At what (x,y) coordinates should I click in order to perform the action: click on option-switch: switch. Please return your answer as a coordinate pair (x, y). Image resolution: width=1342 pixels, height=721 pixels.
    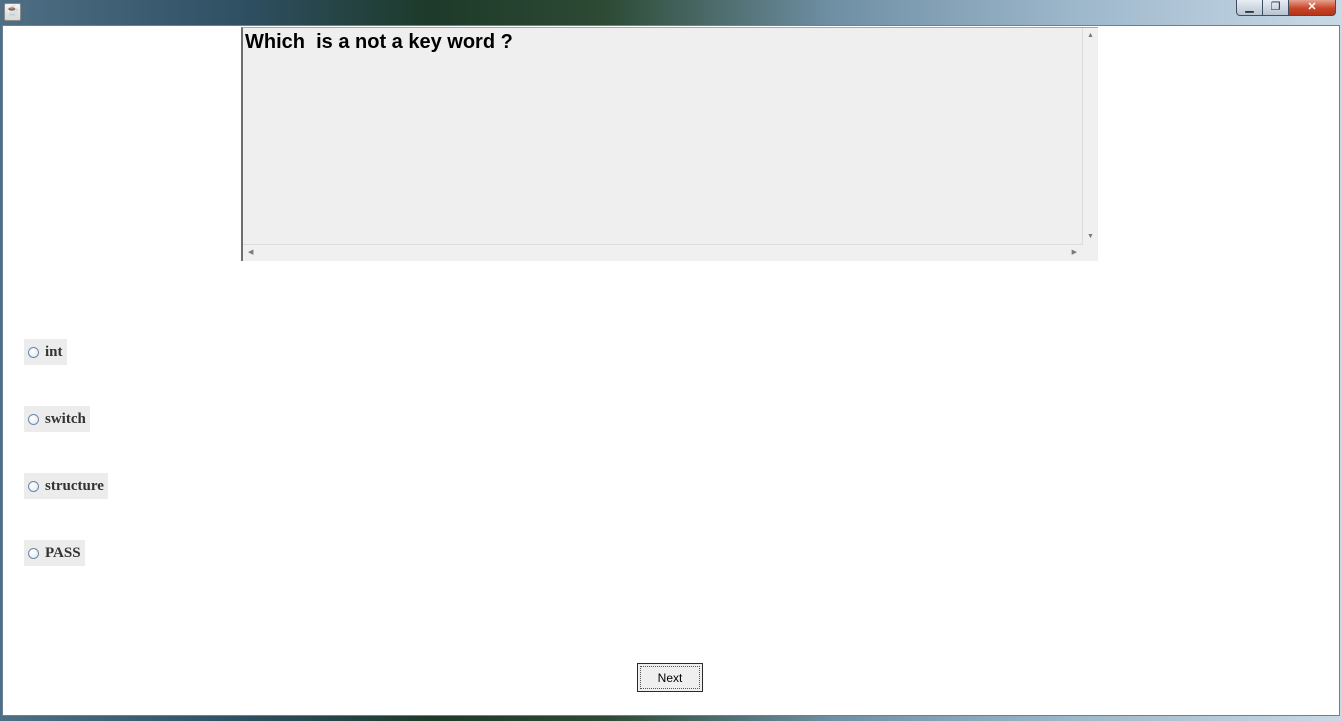
    Looking at the image, I should click on (57, 419).